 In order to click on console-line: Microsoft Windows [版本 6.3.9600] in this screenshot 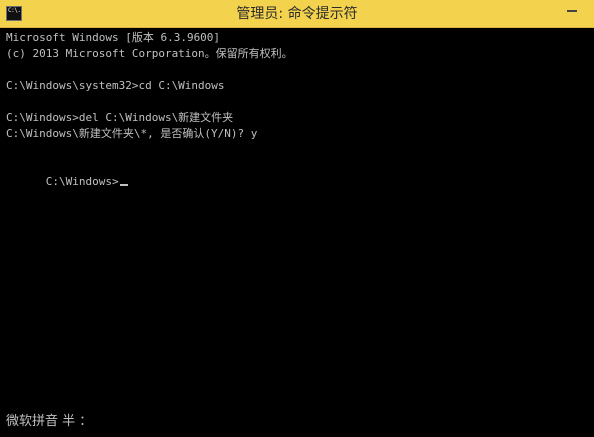, I will do `click(113, 37)`.